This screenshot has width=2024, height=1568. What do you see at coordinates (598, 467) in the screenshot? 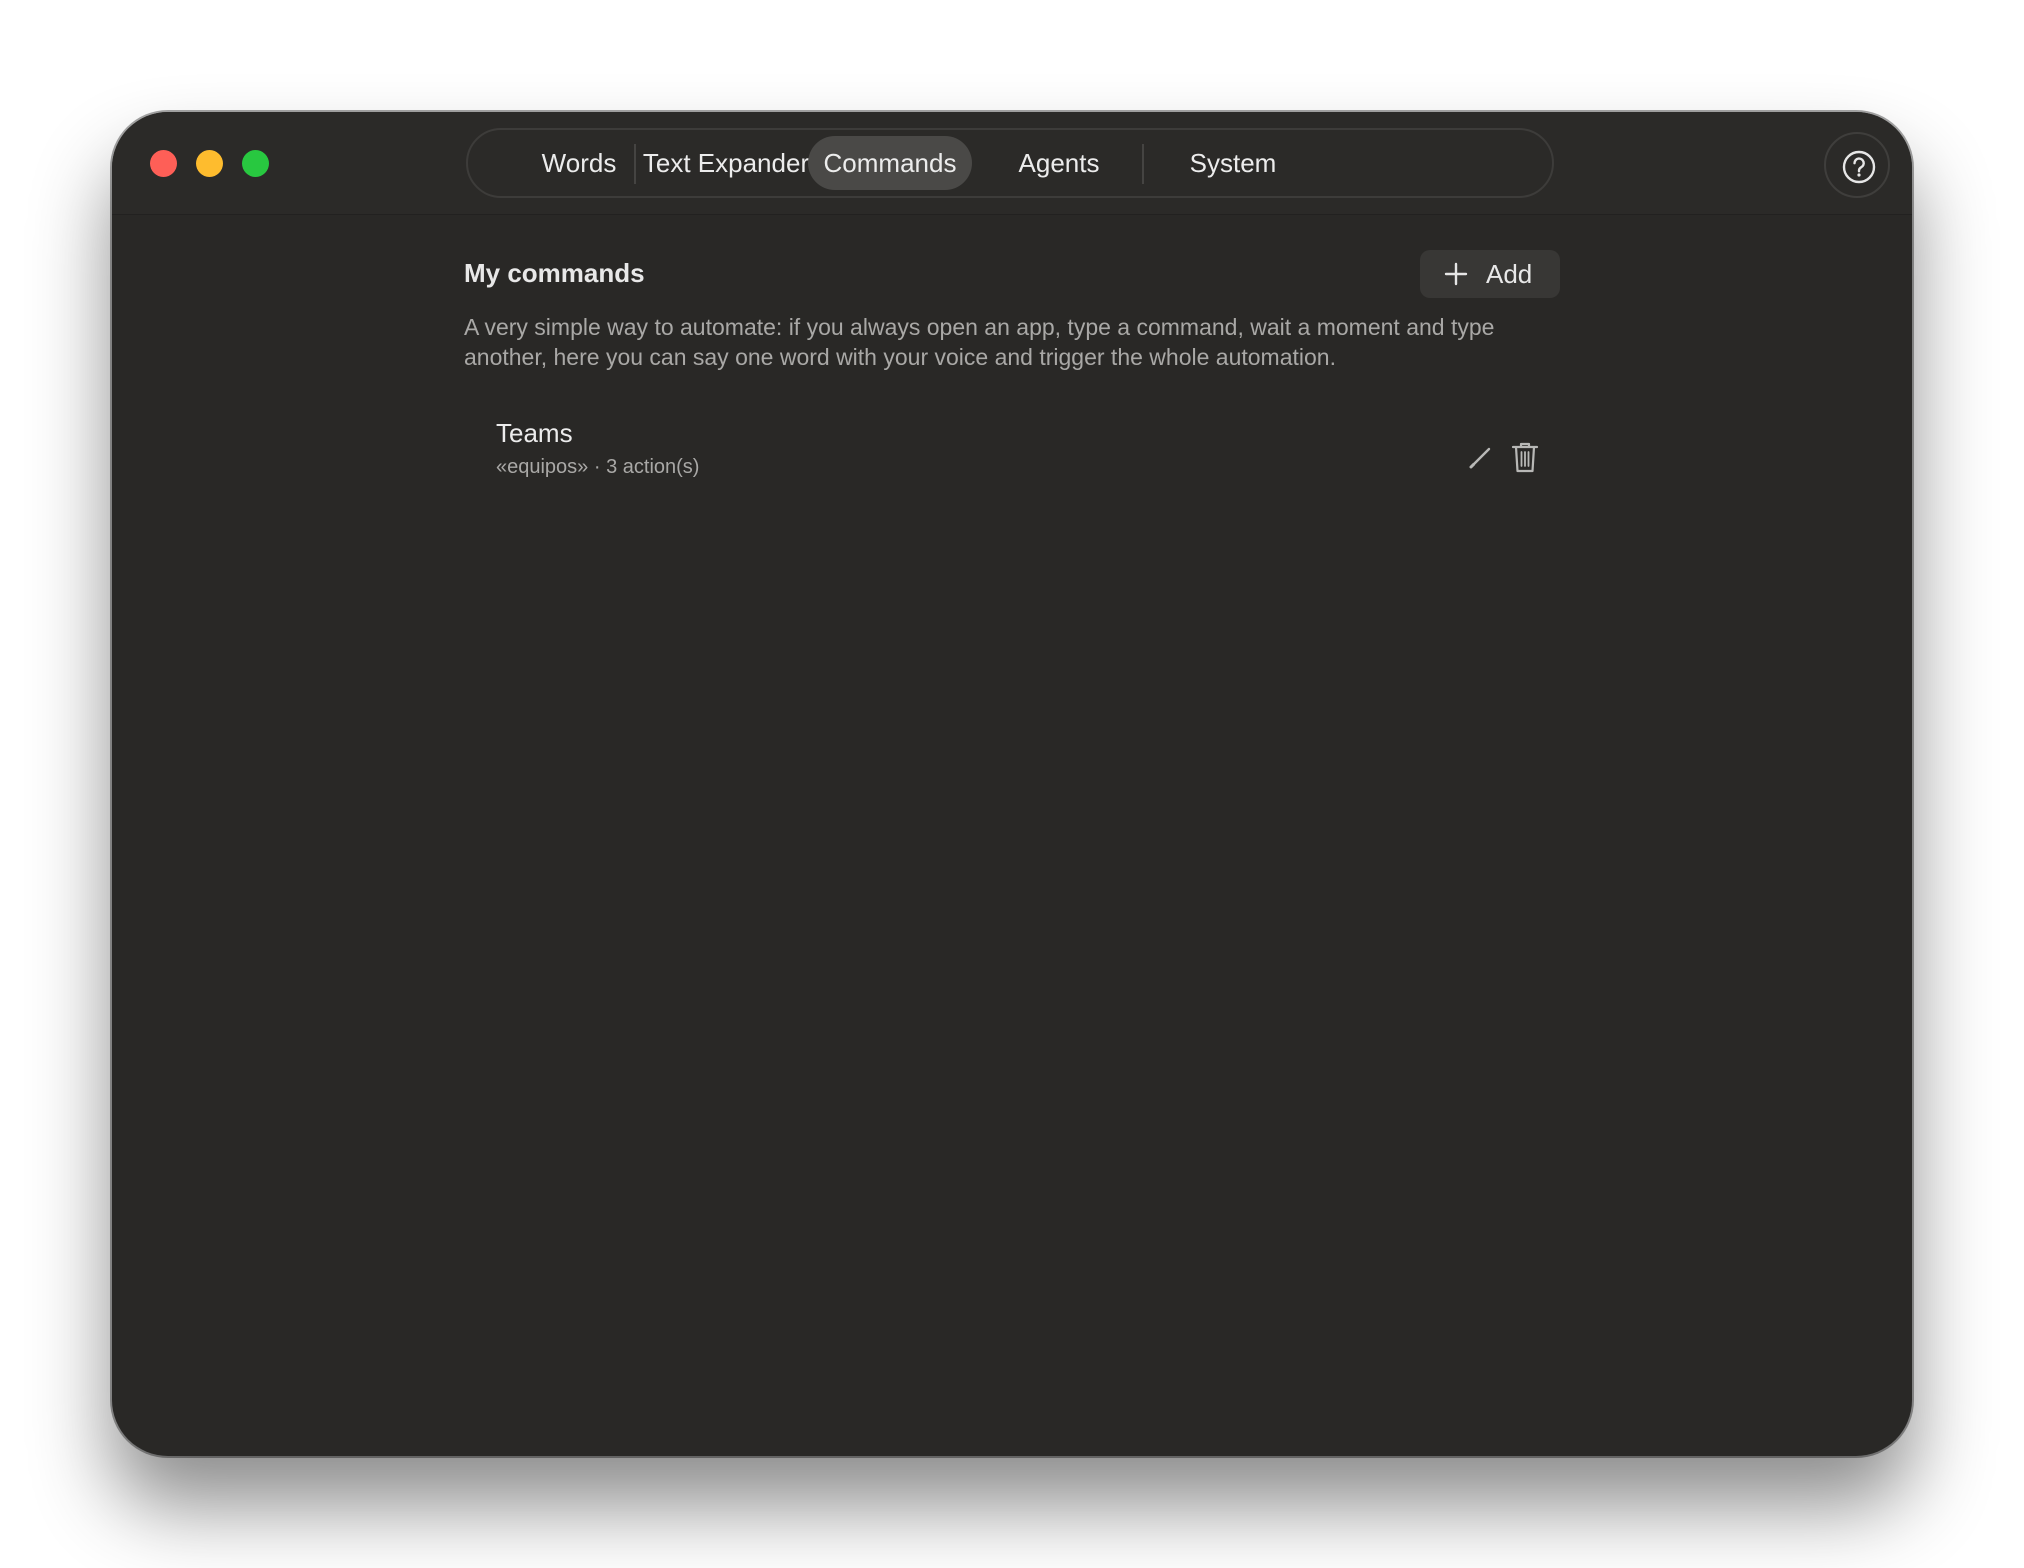
I see `command-meta: «equipos» · 3 action(s)` at bounding box center [598, 467].